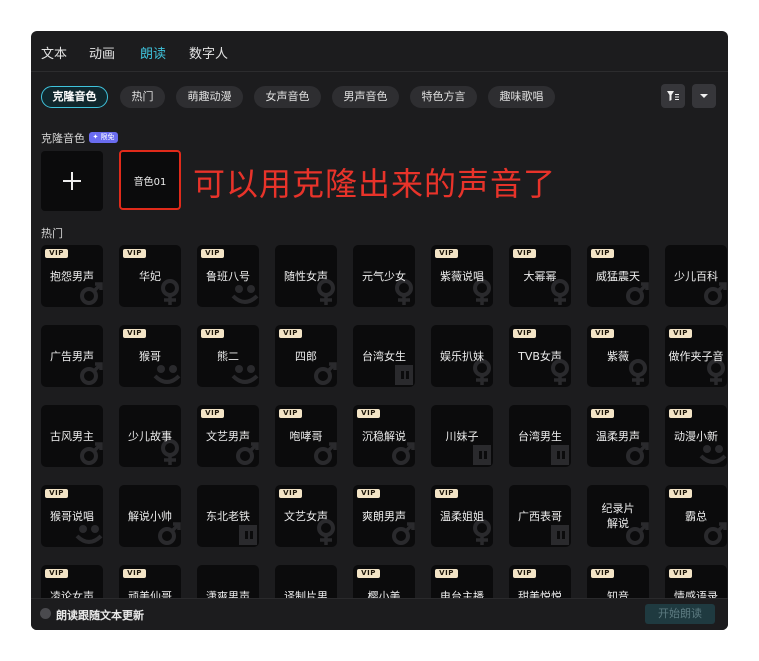 The height and width of the screenshot is (661, 759). I want to click on voice-name: 咆哮哥, so click(306, 436).